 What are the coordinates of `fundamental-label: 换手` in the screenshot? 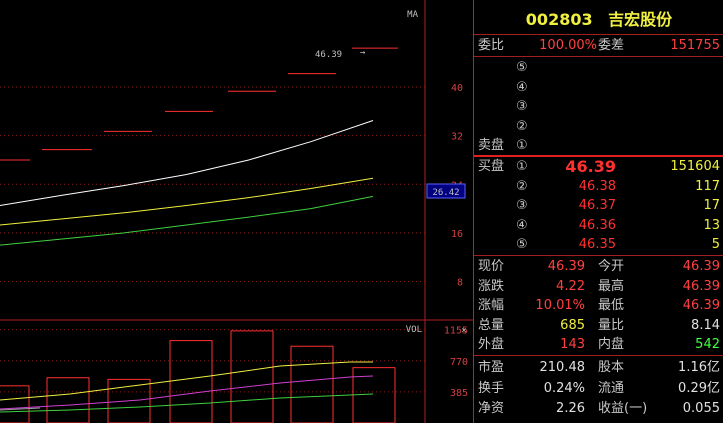 It's located at (491, 388).